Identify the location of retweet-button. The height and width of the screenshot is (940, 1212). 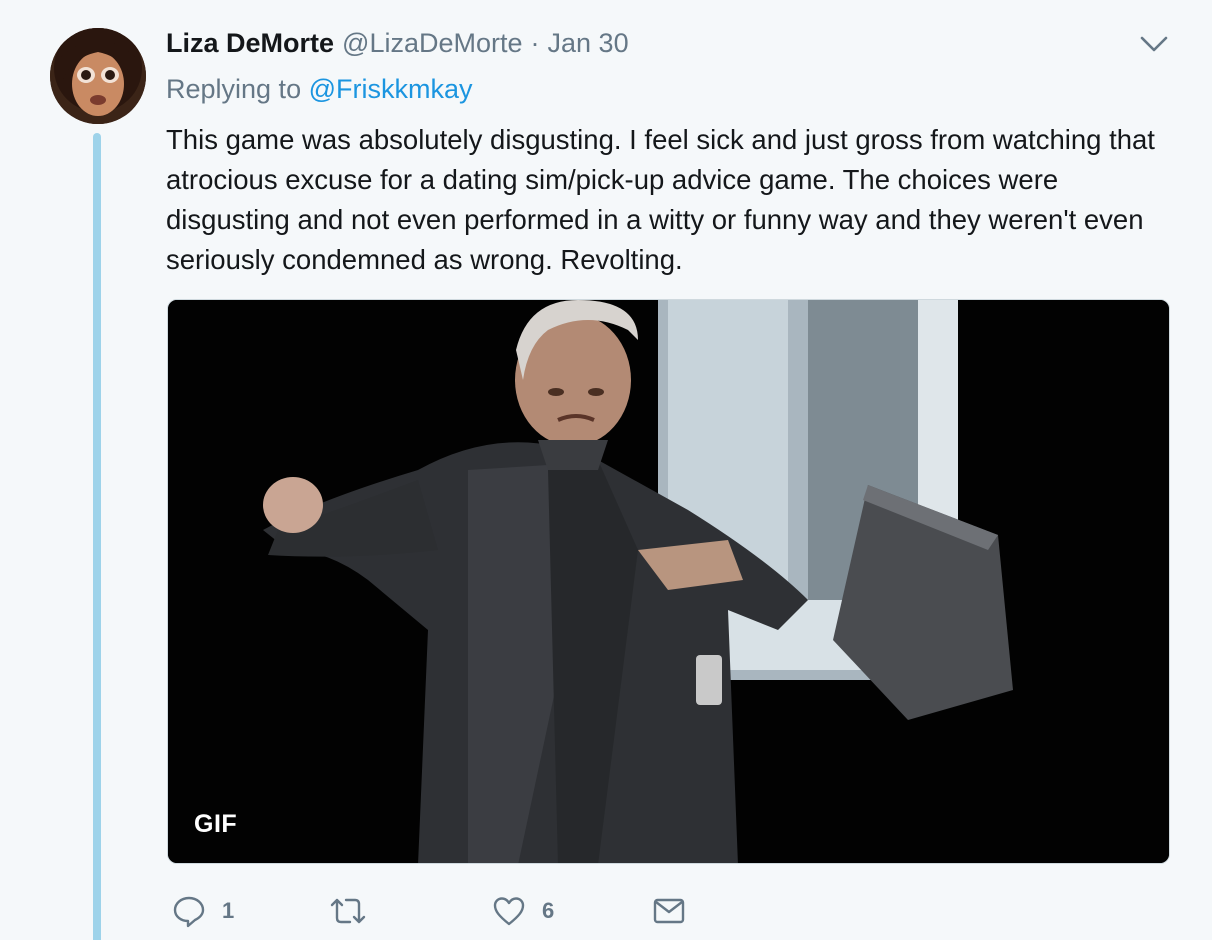
(356, 911).